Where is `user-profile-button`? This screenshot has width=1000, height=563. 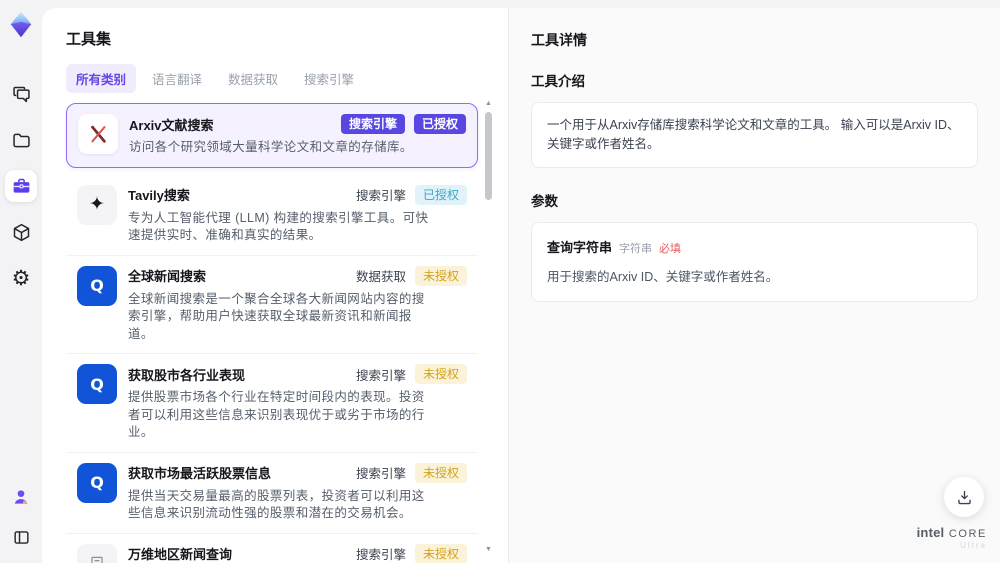
user-profile-button is located at coordinates (21, 497).